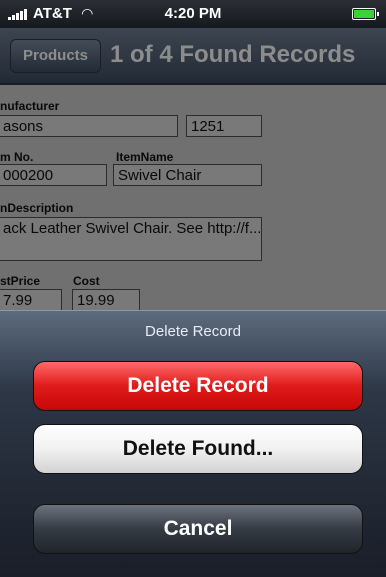  Describe the element at coordinates (224, 126) in the screenshot. I see `manufacturer-code-field: 1251` at that location.